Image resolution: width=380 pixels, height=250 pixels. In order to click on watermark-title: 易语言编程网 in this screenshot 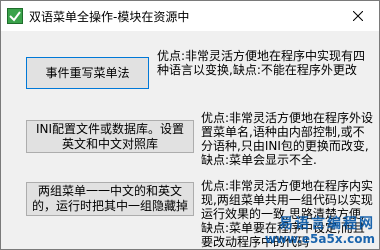, I will do `click(327, 224)`.